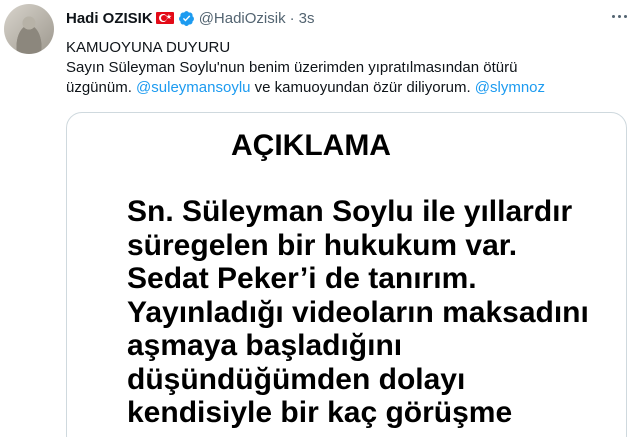 This screenshot has width=640, height=437. I want to click on image-text-line: Yayınladığı videoların maksadını, so click(358, 312).